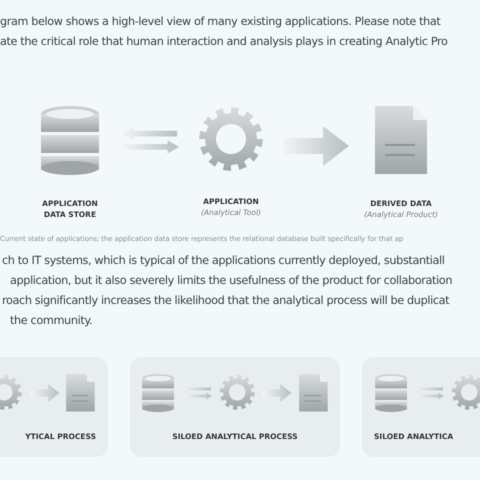 Image resolution: width=480 pixels, height=480 pixels. Describe the element at coordinates (220, 22) in the screenshot. I see `intro-text-line: gram below shows a high-level view of many existing applications. Please note that` at that location.